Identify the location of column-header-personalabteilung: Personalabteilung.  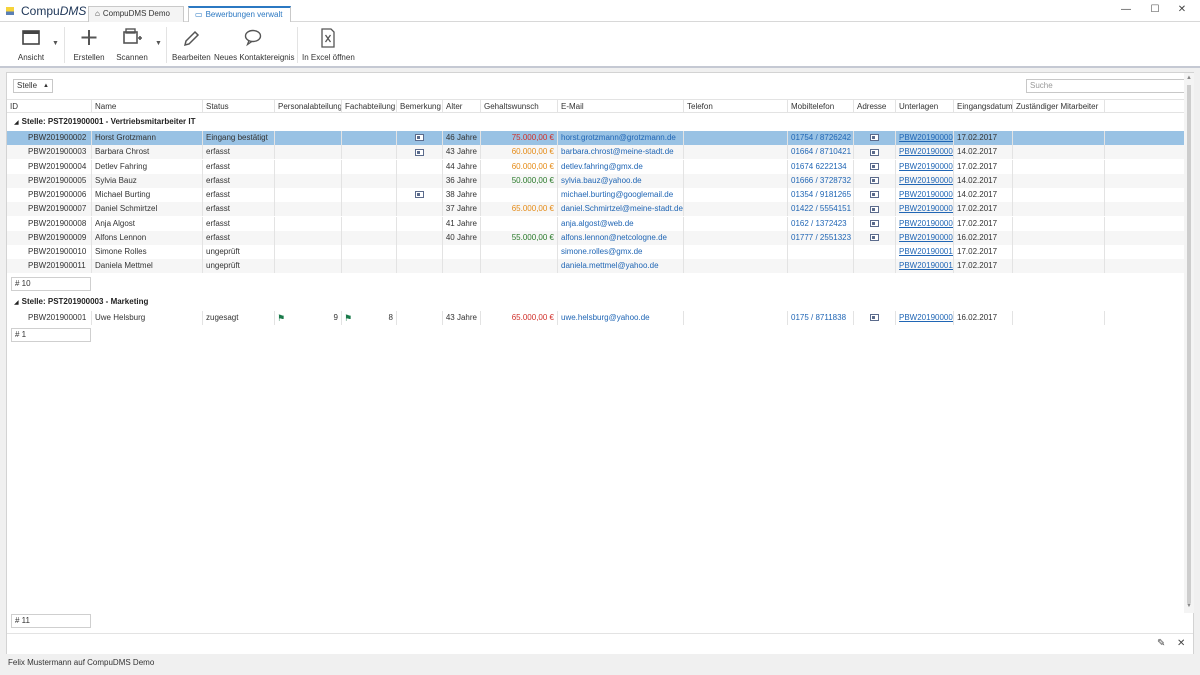
(308, 106).